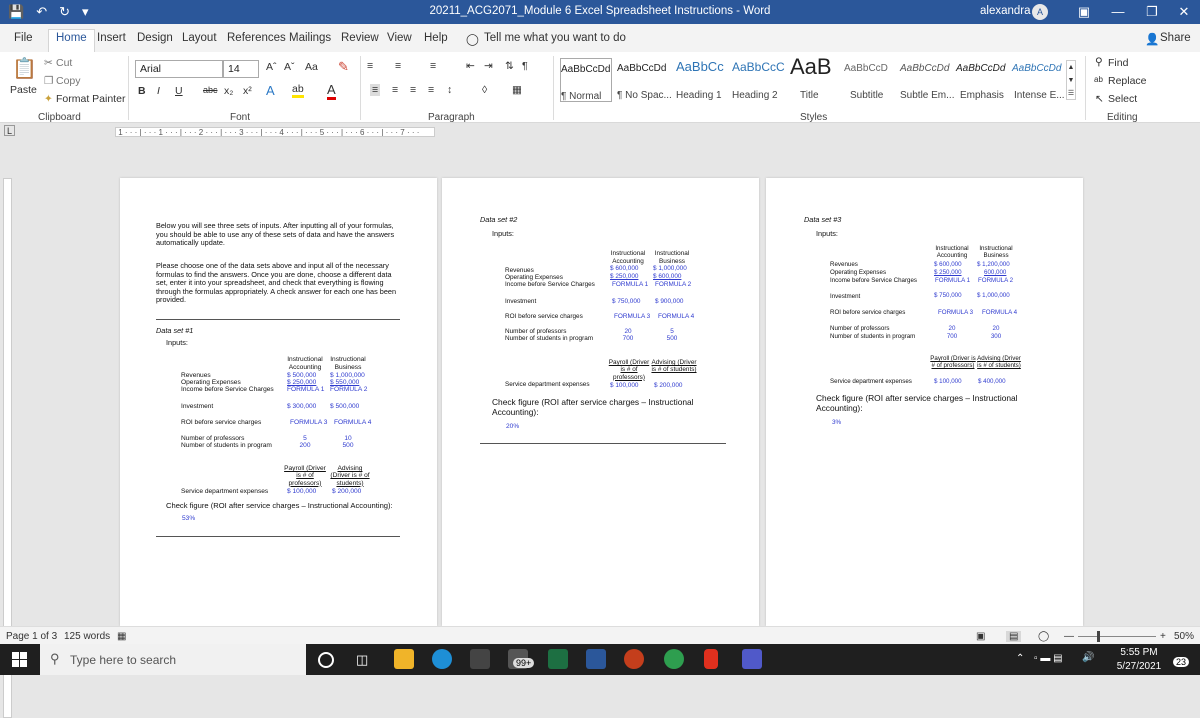 This screenshot has width=1200, height=718. I want to click on proofing-icon: ▦, so click(121, 636).